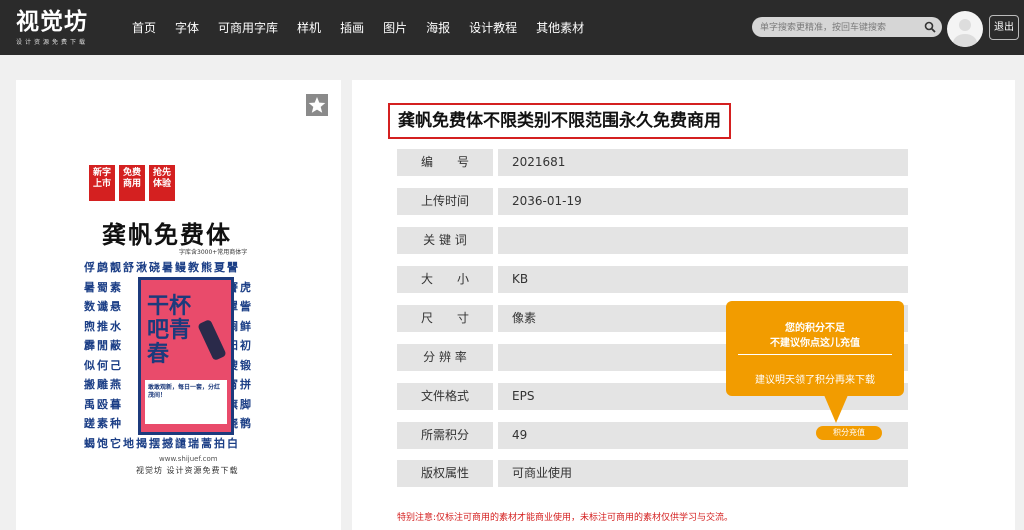 The image size is (1024, 530). I want to click on inner-poster-banner: 敢敢观新，每日一套，分红茂间！, so click(186, 402).